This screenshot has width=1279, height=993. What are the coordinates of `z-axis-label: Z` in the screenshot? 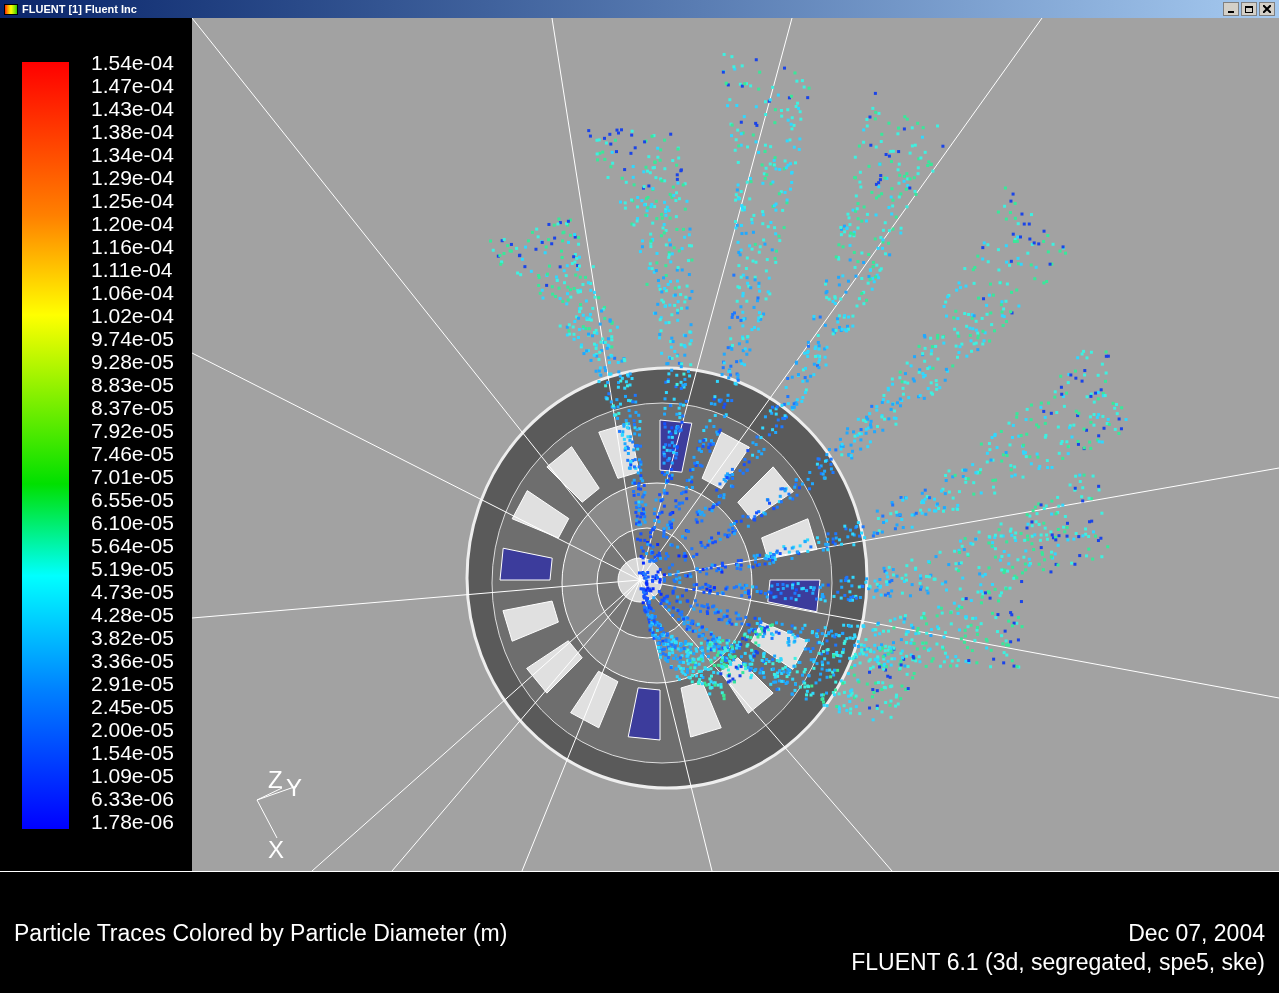 It's located at (275, 779).